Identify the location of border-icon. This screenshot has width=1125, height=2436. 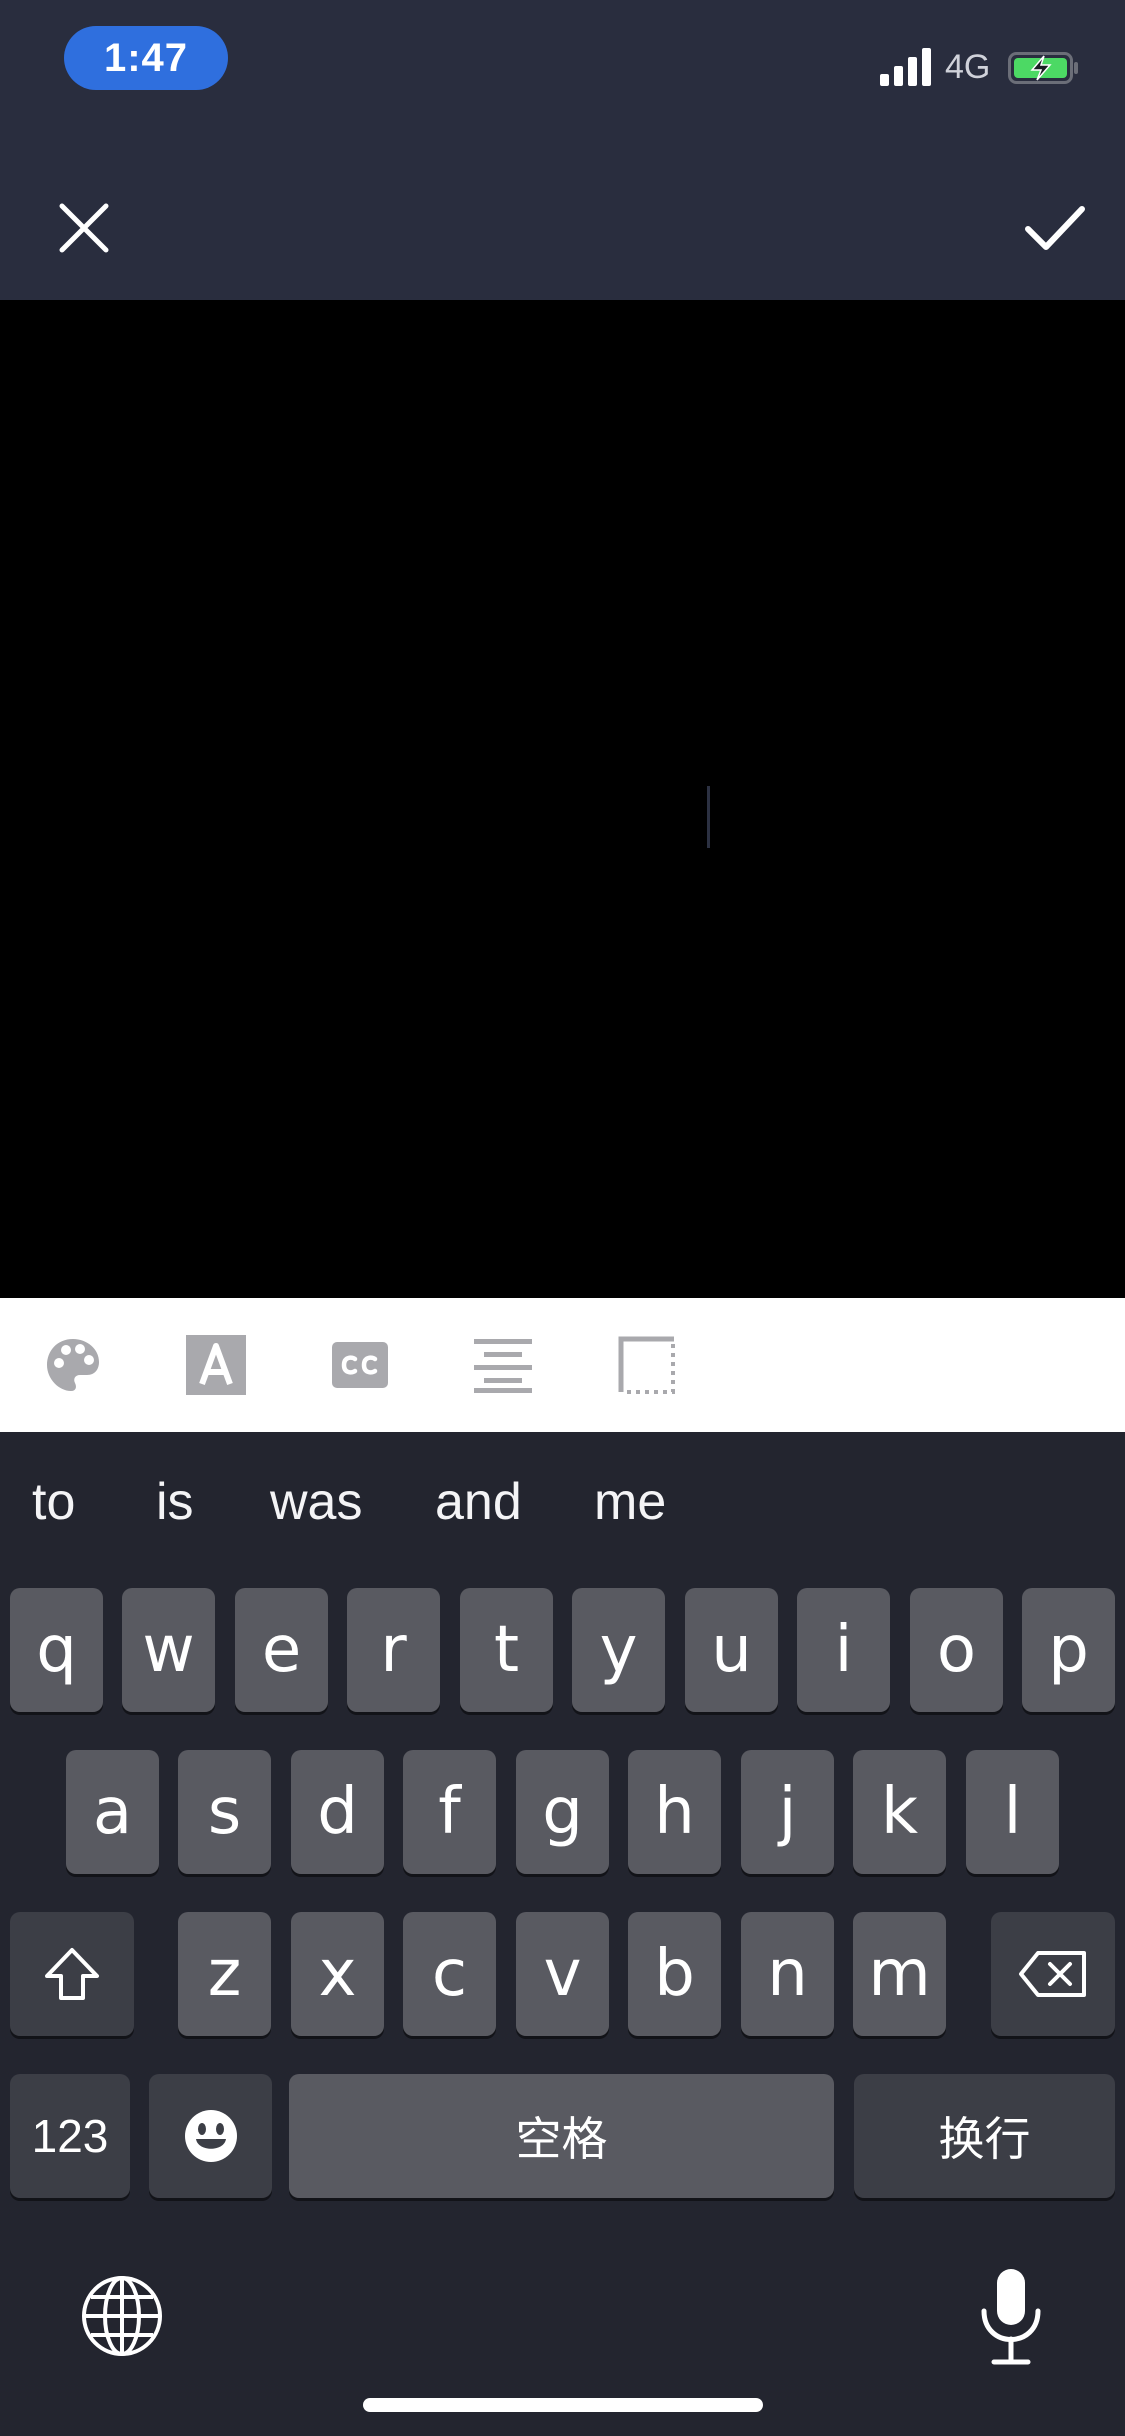
(646, 1365).